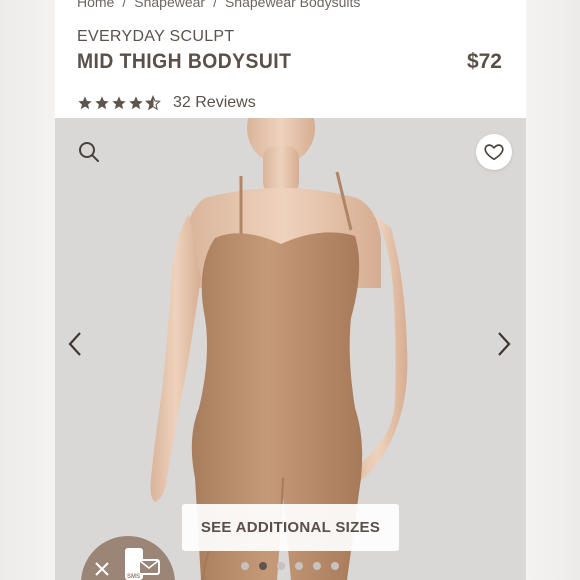 The height and width of the screenshot is (580, 580). What do you see at coordinates (27, 290) in the screenshot?
I see `left-backdrop` at bounding box center [27, 290].